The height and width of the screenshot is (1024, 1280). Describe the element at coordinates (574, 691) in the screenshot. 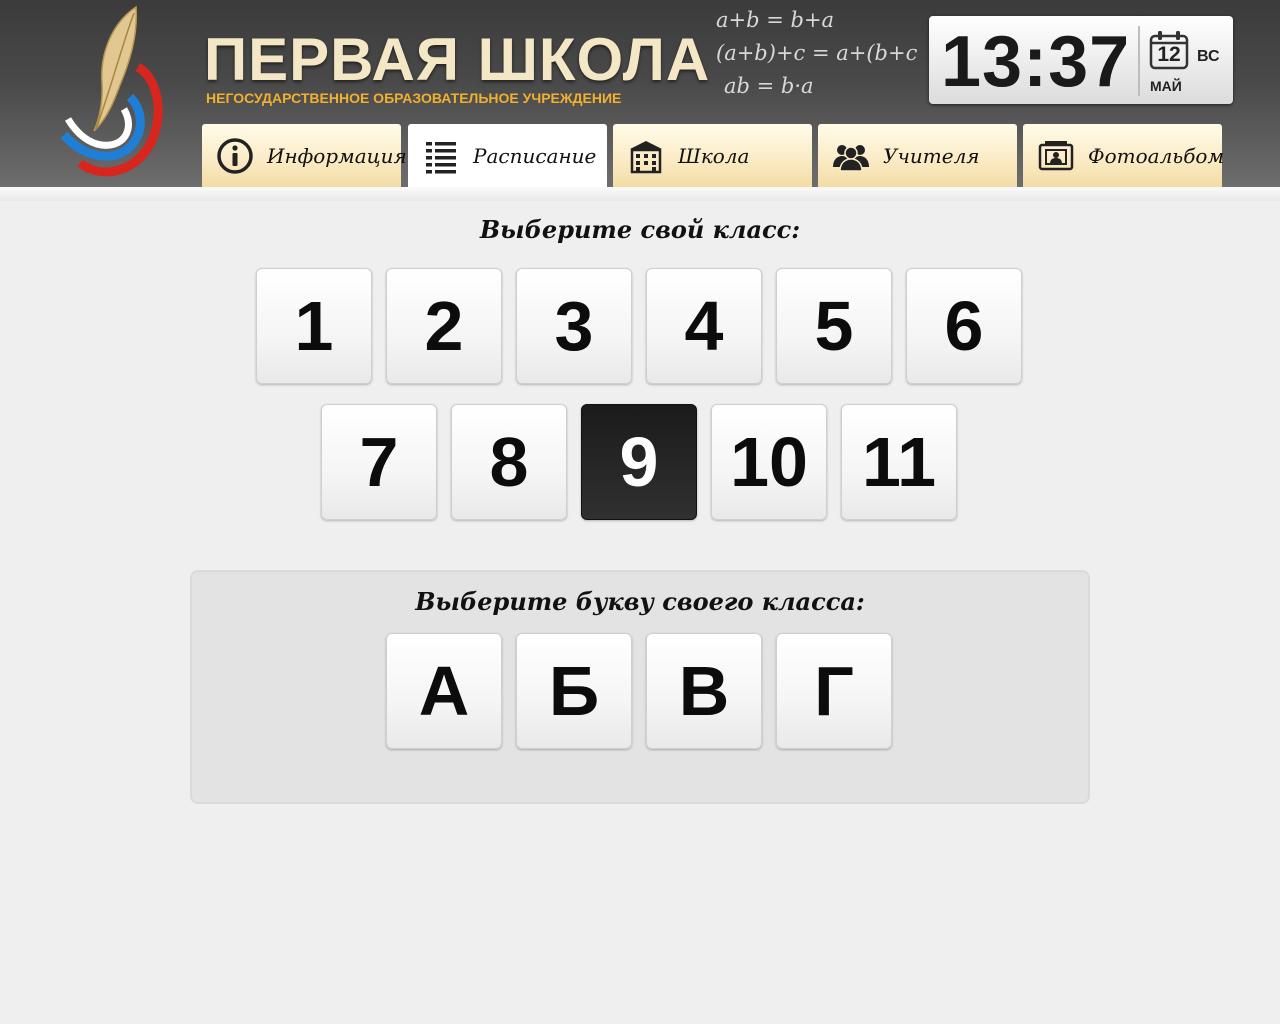

I see `letter-button-b: Б` at that location.